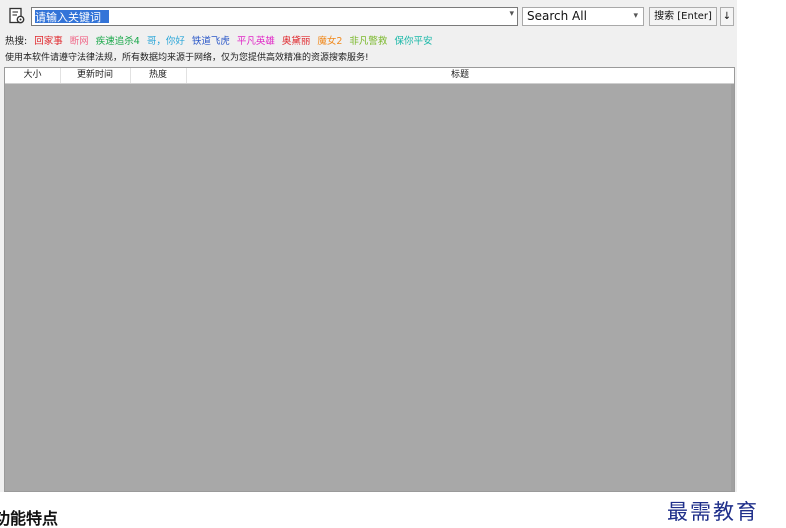  Describe the element at coordinates (732, 287) in the screenshot. I see `vertical-scrollbar` at that location.